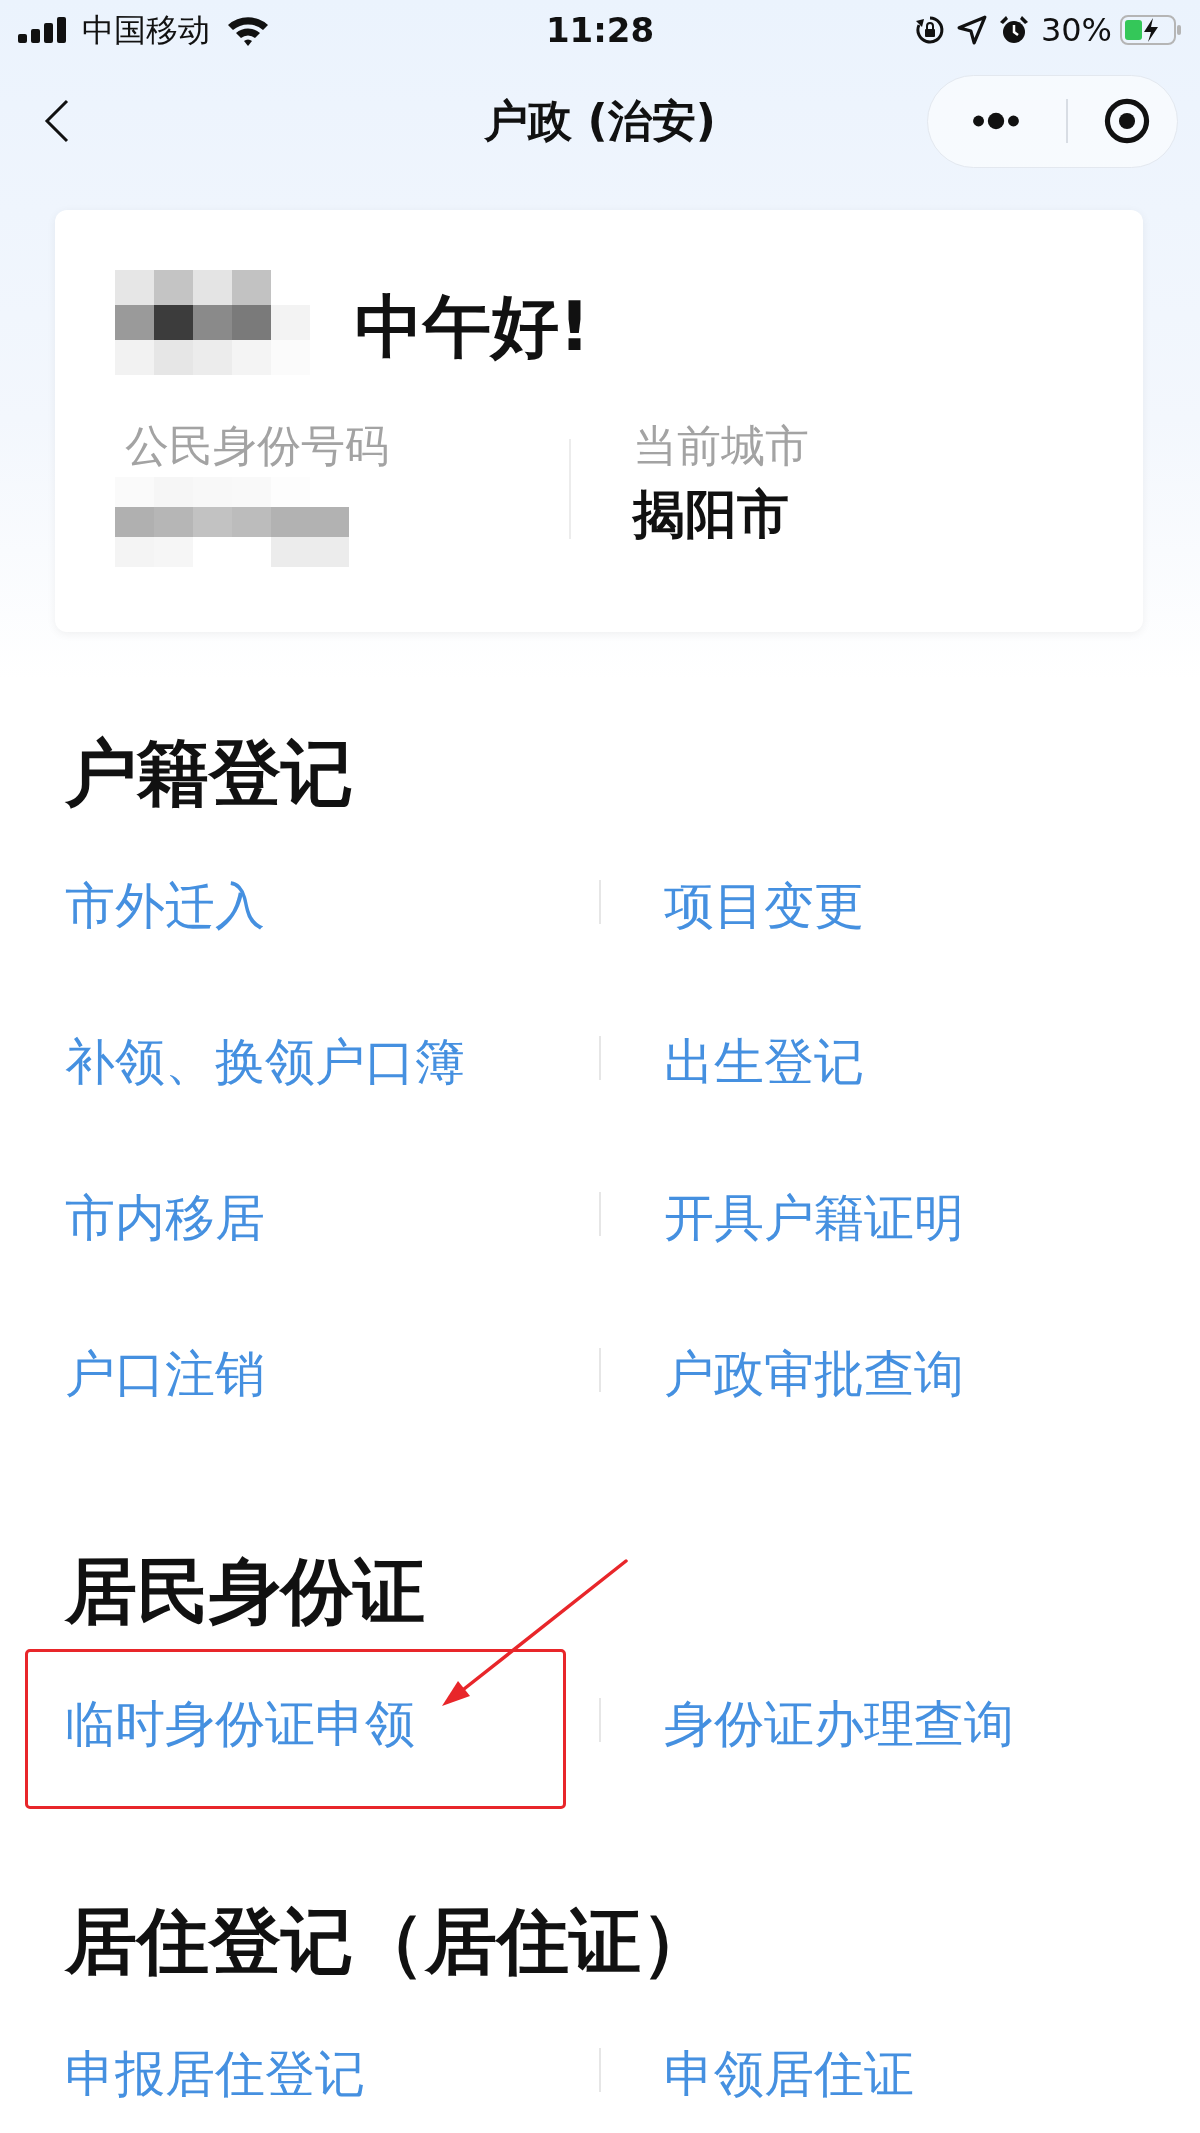 The image size is (1200, 2133). Describe the element at coordinates (929, 30) in the screenshot. I see `rotation-lock-icon` at that location.